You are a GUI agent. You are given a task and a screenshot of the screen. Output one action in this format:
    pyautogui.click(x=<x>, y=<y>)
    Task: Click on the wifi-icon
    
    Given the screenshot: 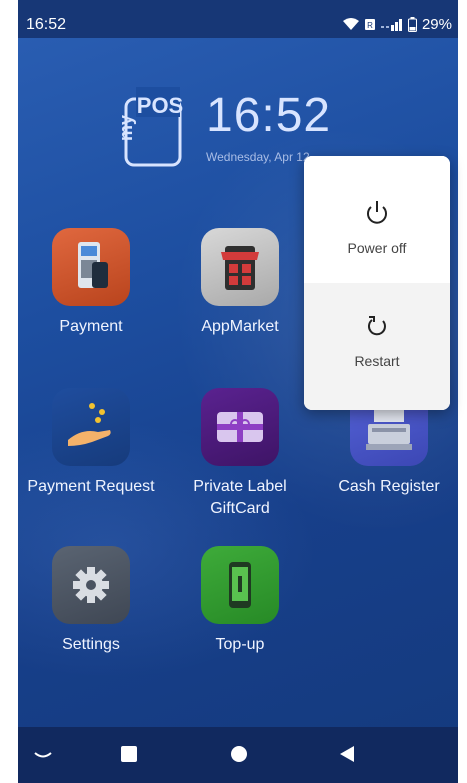 What is the action you would take?
    pyautogui.click(x=350, y=24)
    